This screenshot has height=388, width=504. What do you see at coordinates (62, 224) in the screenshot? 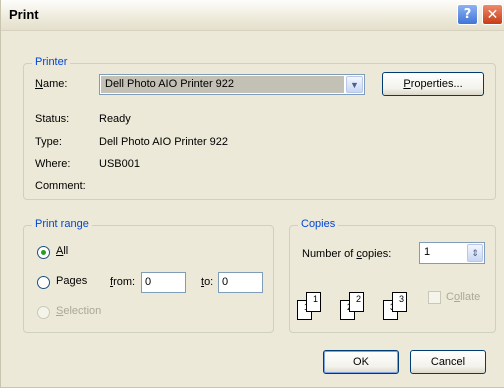
I see `print-range-group-label: Print range` at bounding box center [62, 224].